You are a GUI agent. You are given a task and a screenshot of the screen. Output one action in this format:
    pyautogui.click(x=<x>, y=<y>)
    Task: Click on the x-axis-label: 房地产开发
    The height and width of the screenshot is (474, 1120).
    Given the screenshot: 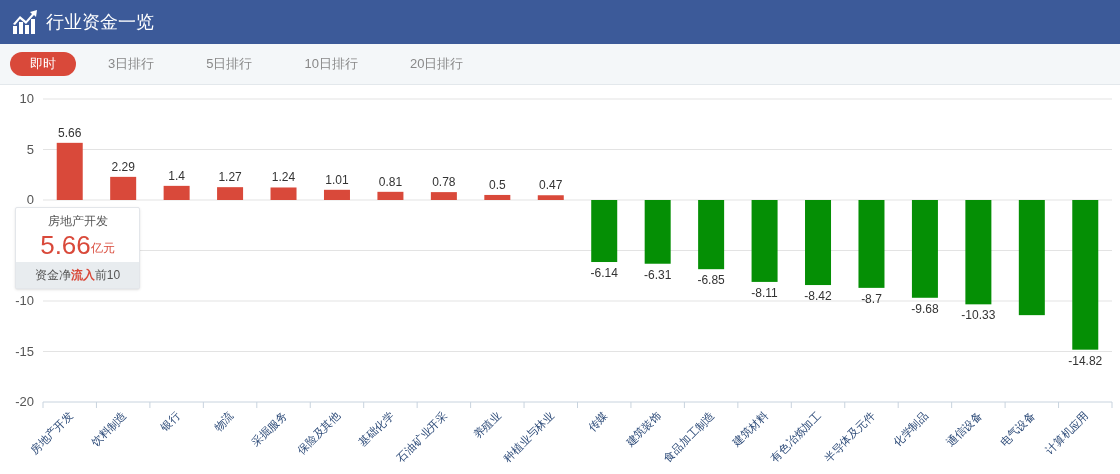 What is the action you would take?
    pyautogui.click(x=51, y=432)
    